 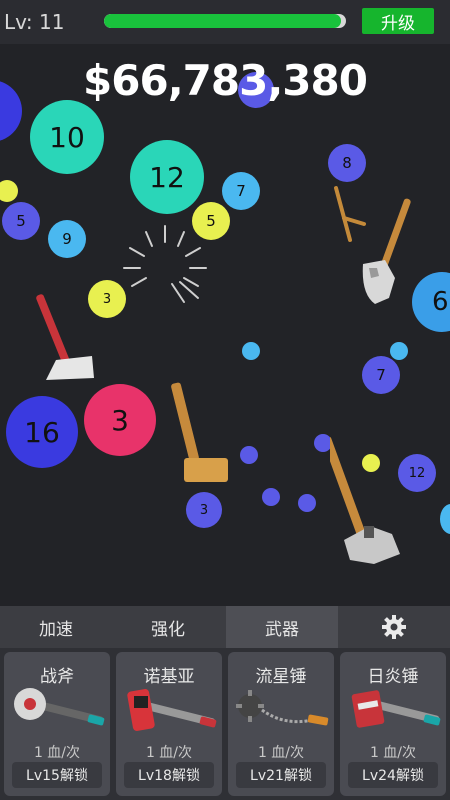 I want to click on tab-speed: 加速, so click(x=56, y=627).